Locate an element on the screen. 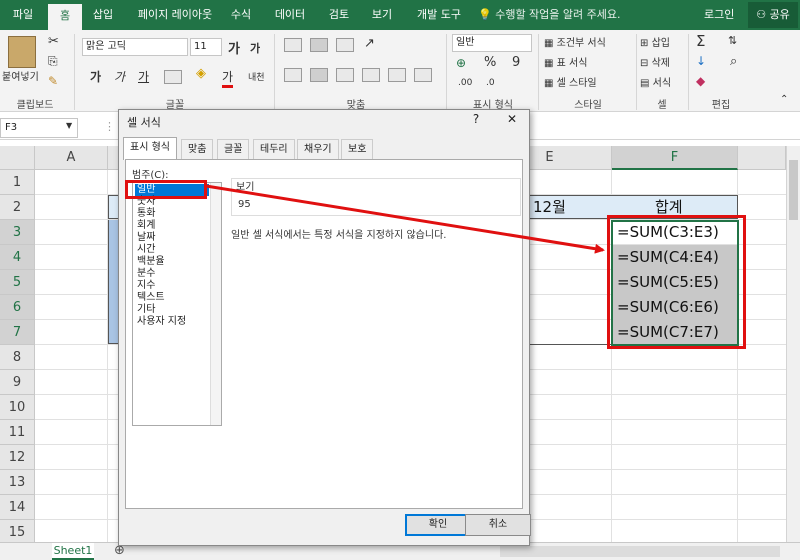 This screenshot has height=560, width=800. annotation-arrow is located at coordinates (405, 219).